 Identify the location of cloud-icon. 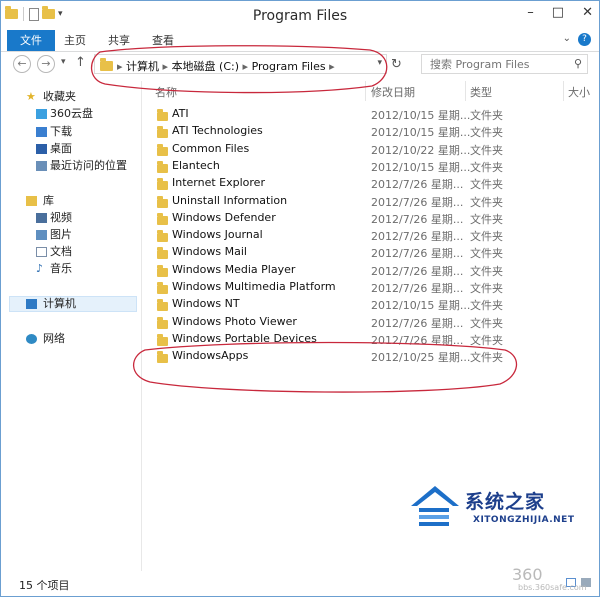
(41, 114).